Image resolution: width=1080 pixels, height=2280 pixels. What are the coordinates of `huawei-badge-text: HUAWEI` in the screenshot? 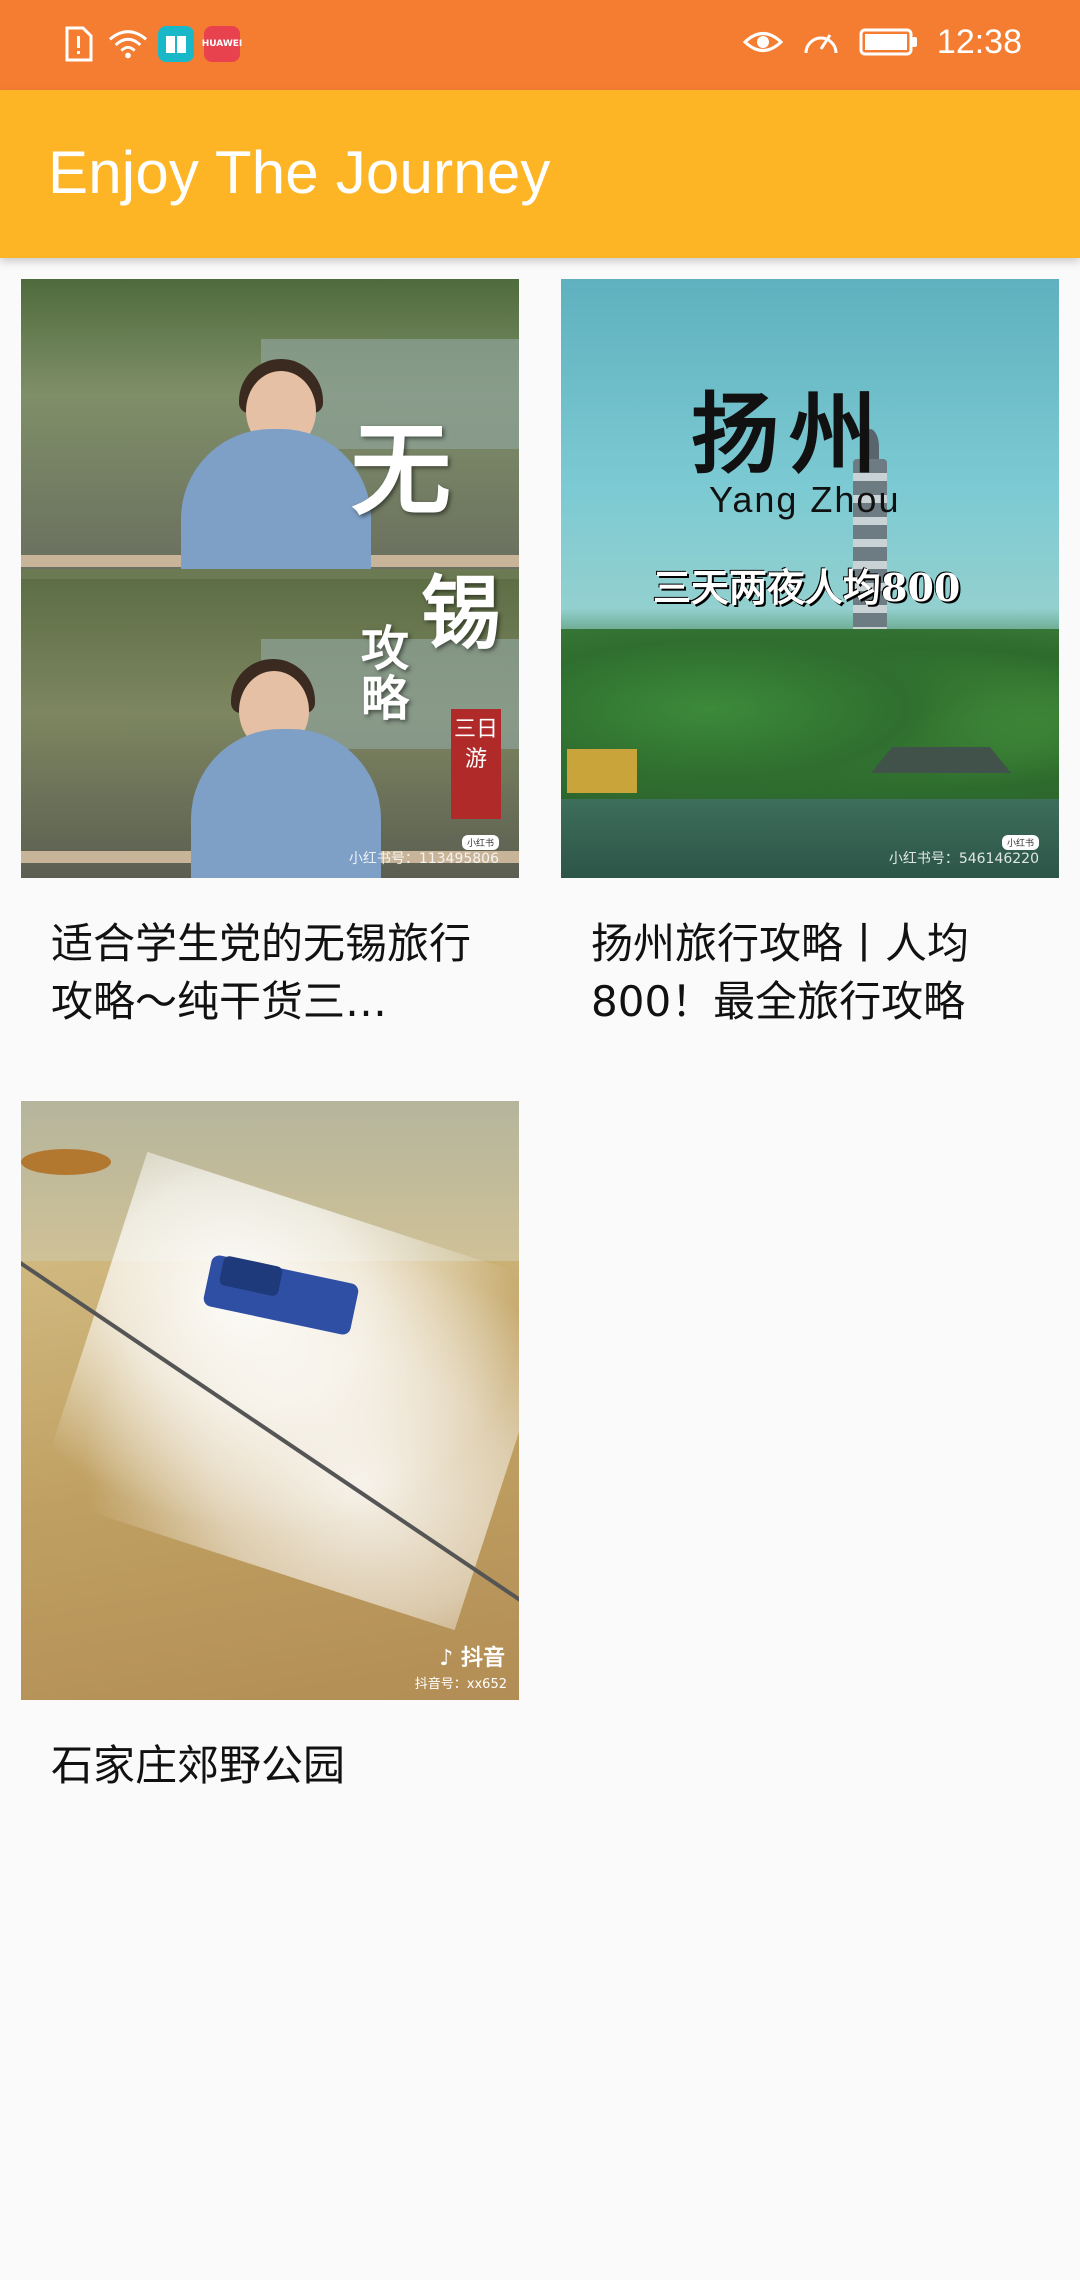 It's located at (222, 44).